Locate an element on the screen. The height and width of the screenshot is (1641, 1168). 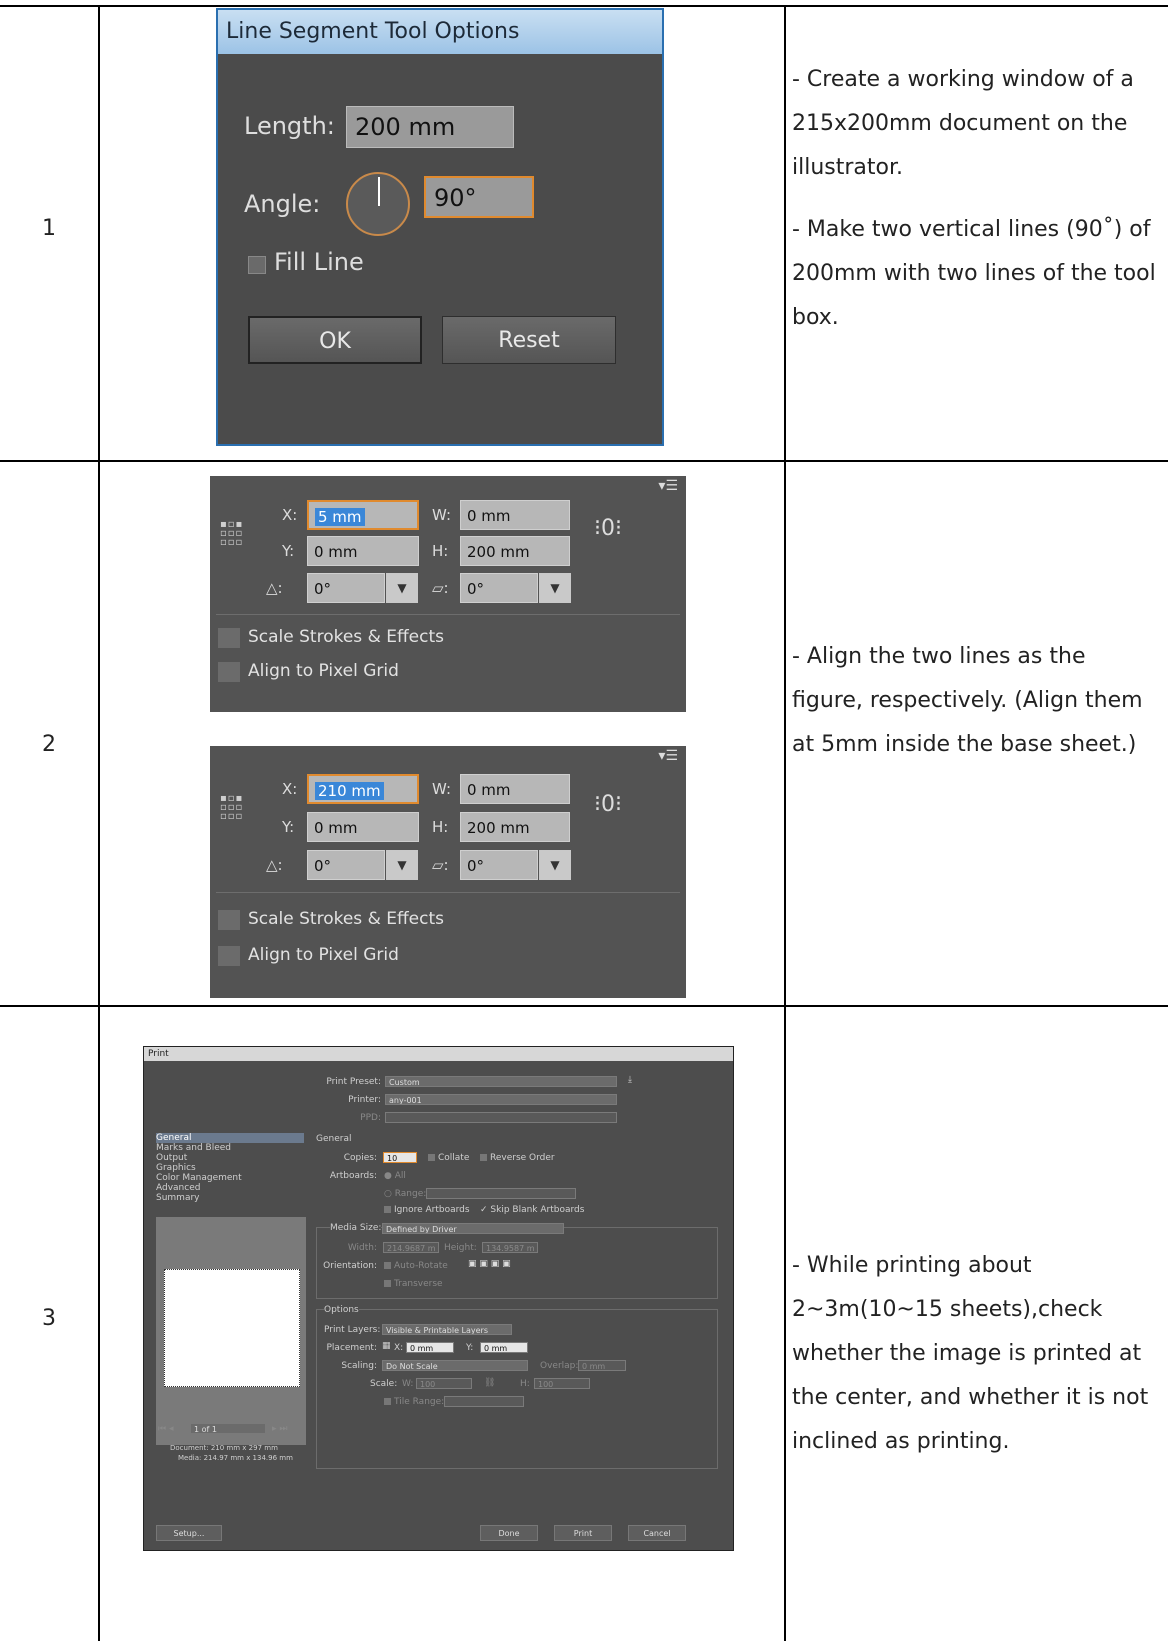
sidebar-item-advanced: Advanced is located at coordinates (230, 1188).